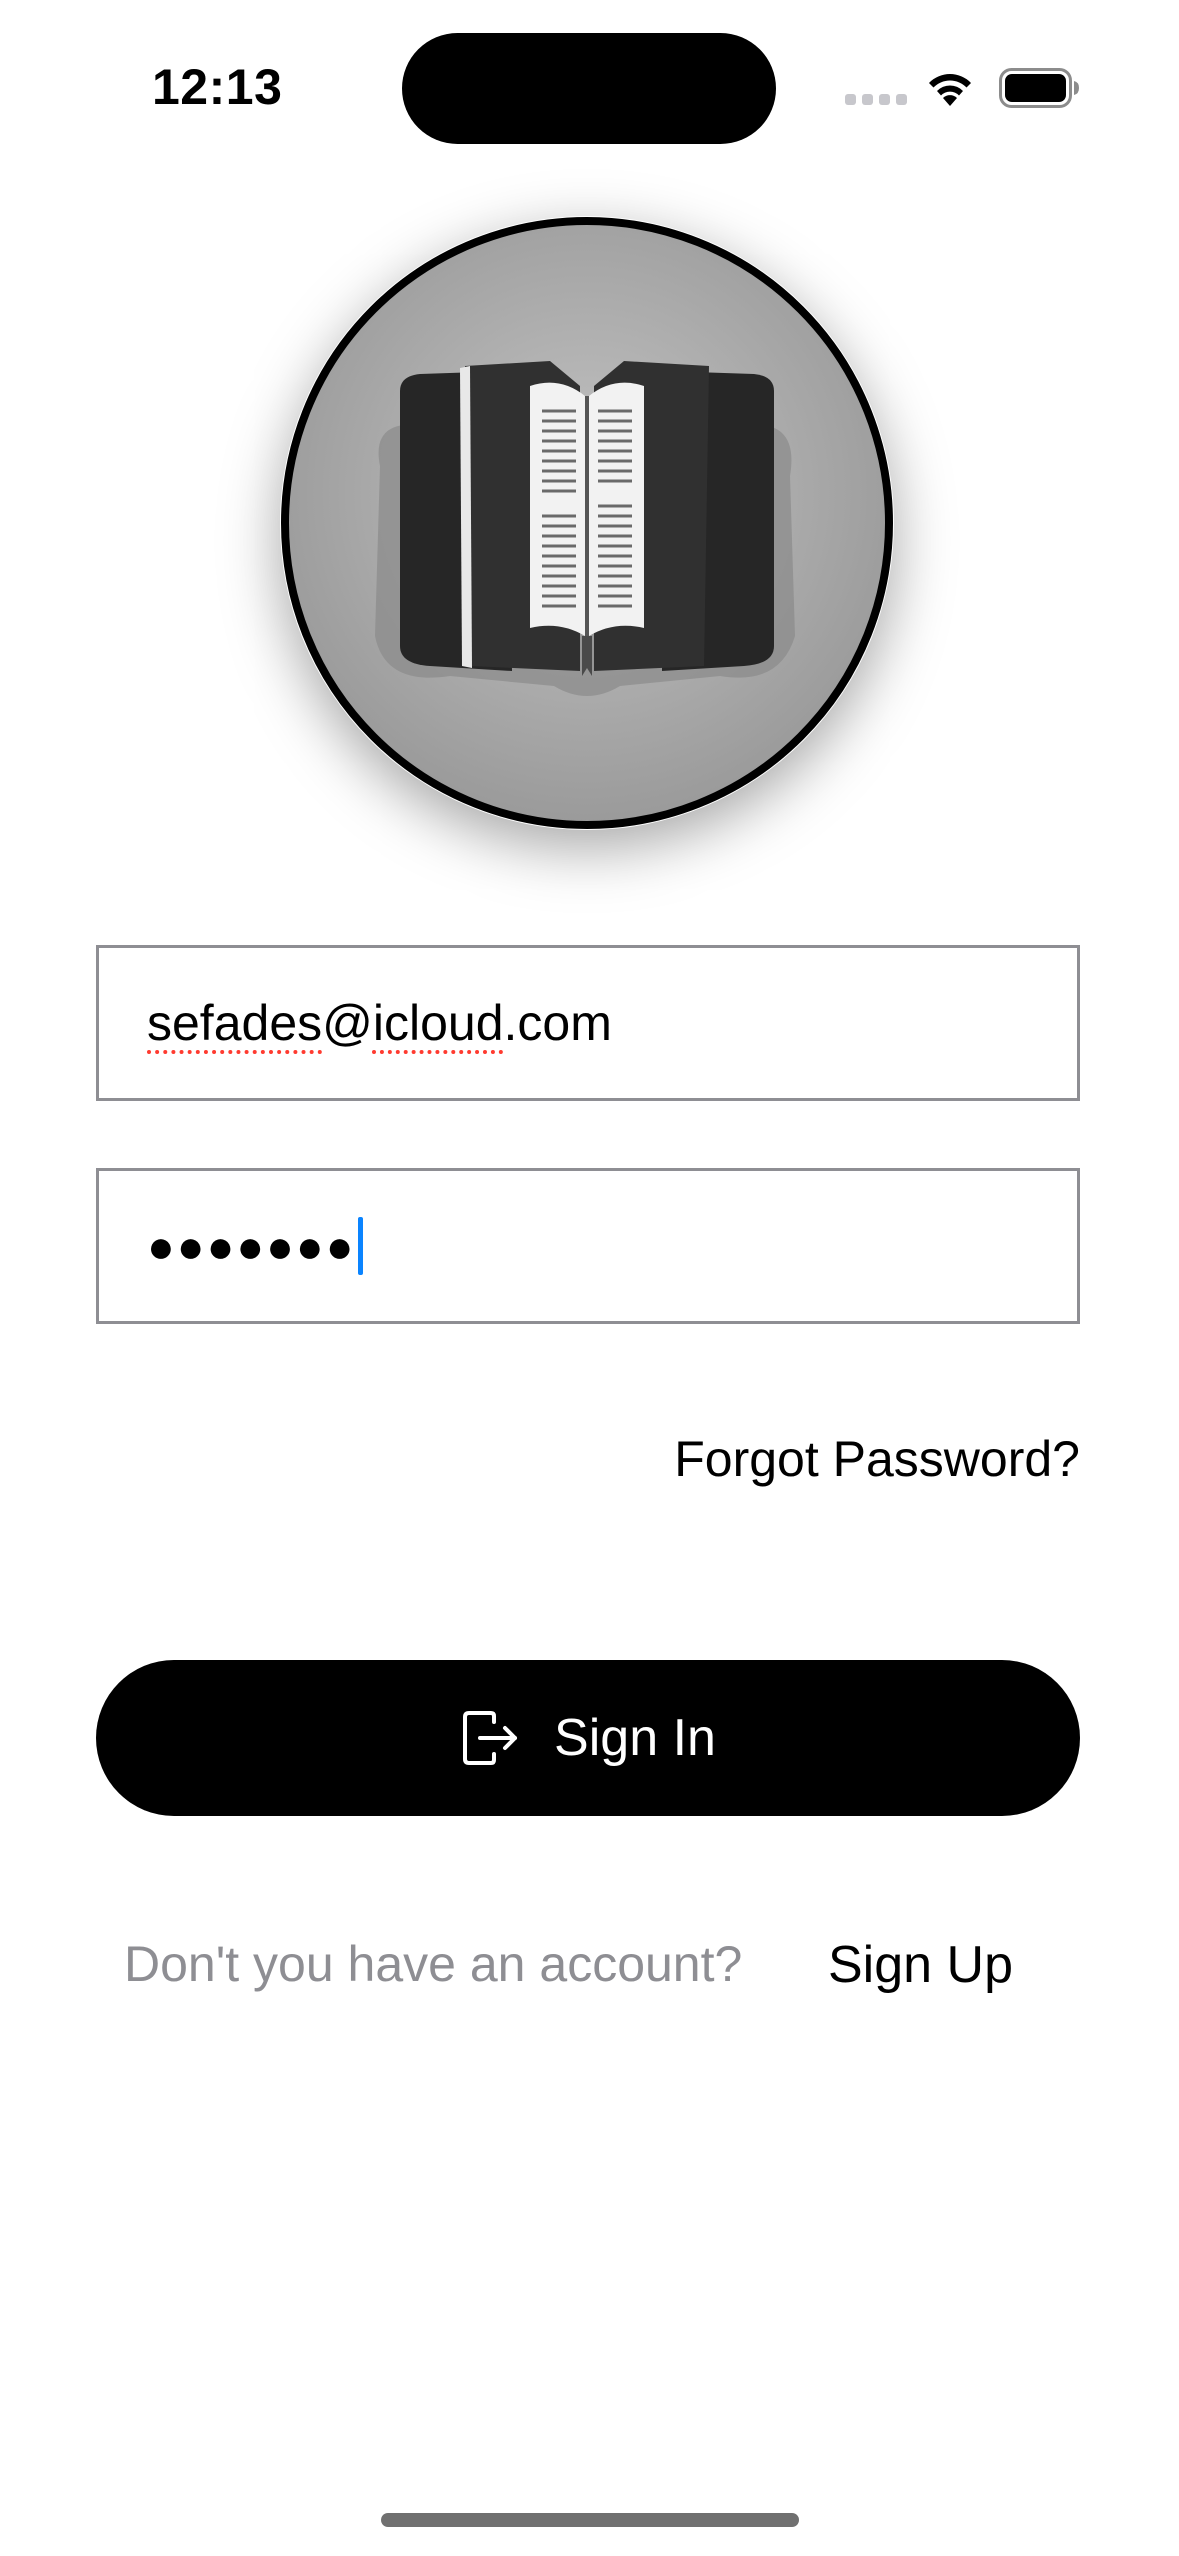  What do you see at coordinates (876, 100) in the screenshot?
I see `cellular-signal-icon` at bounding box center [876, 100].